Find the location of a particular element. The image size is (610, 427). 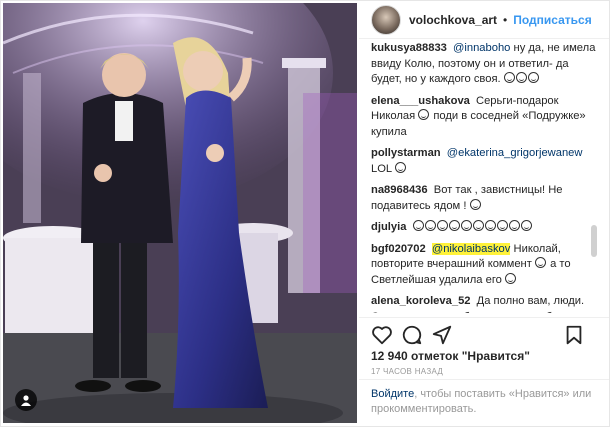

comment-mention: @innaboho is located at coordinates (481, 48).